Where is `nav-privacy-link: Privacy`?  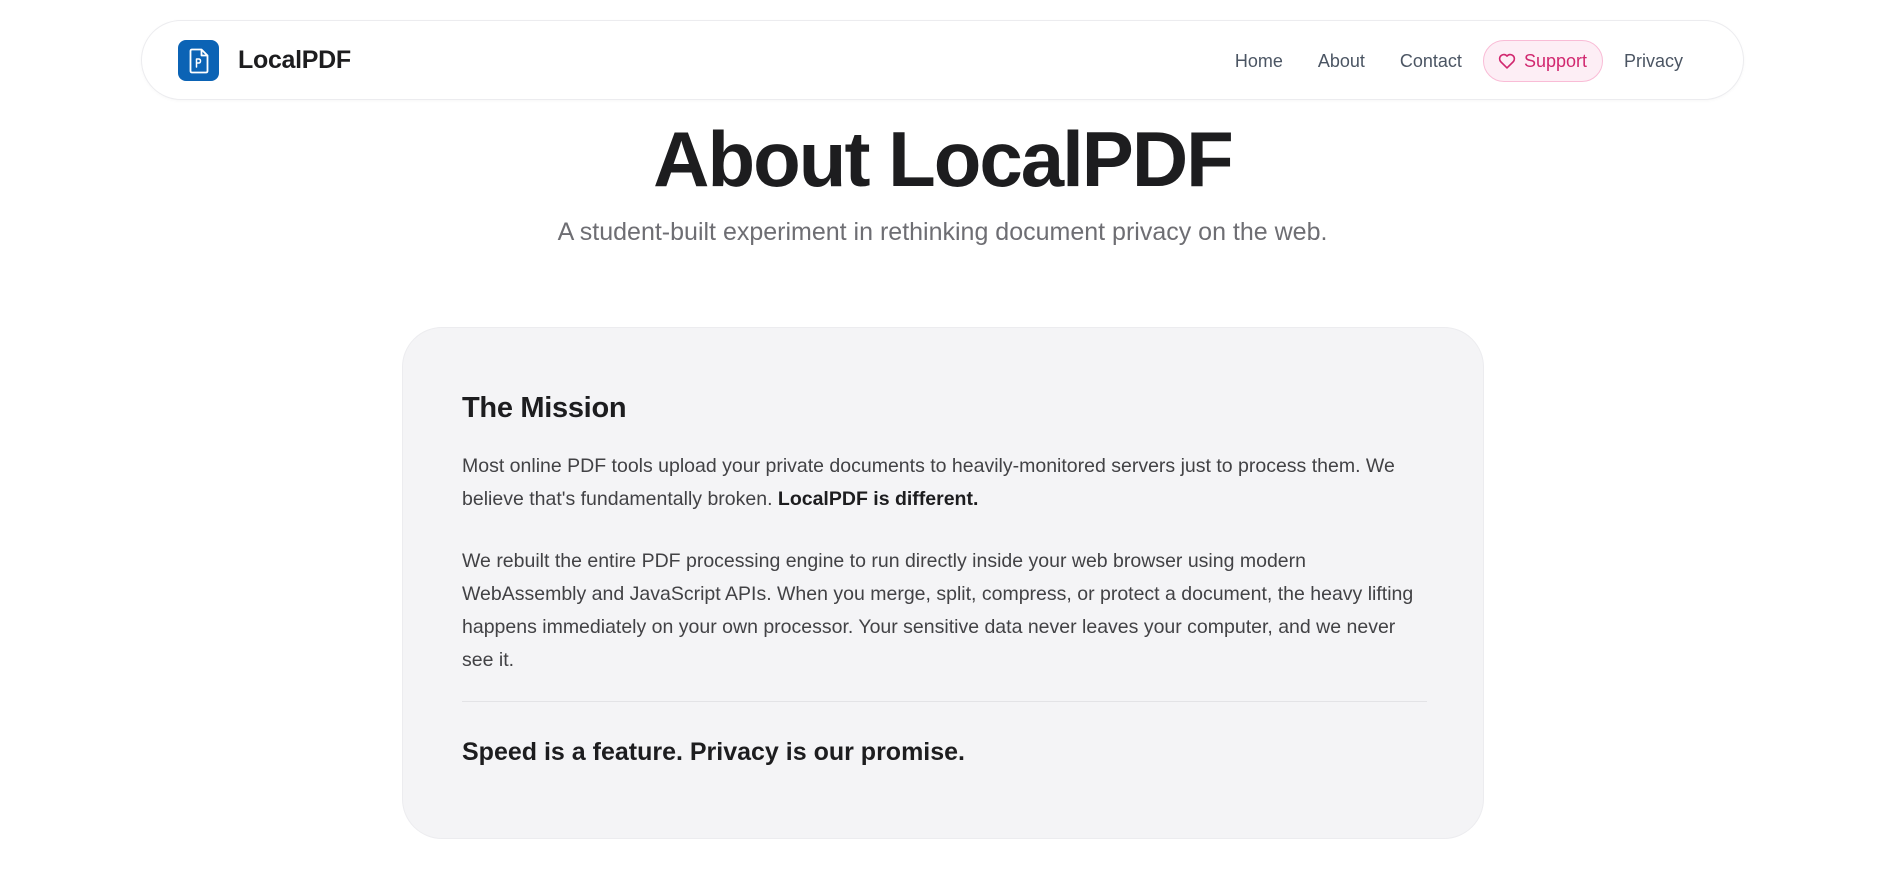
nav-privacy-link: Privacy is located at coordinates (1653, 61).